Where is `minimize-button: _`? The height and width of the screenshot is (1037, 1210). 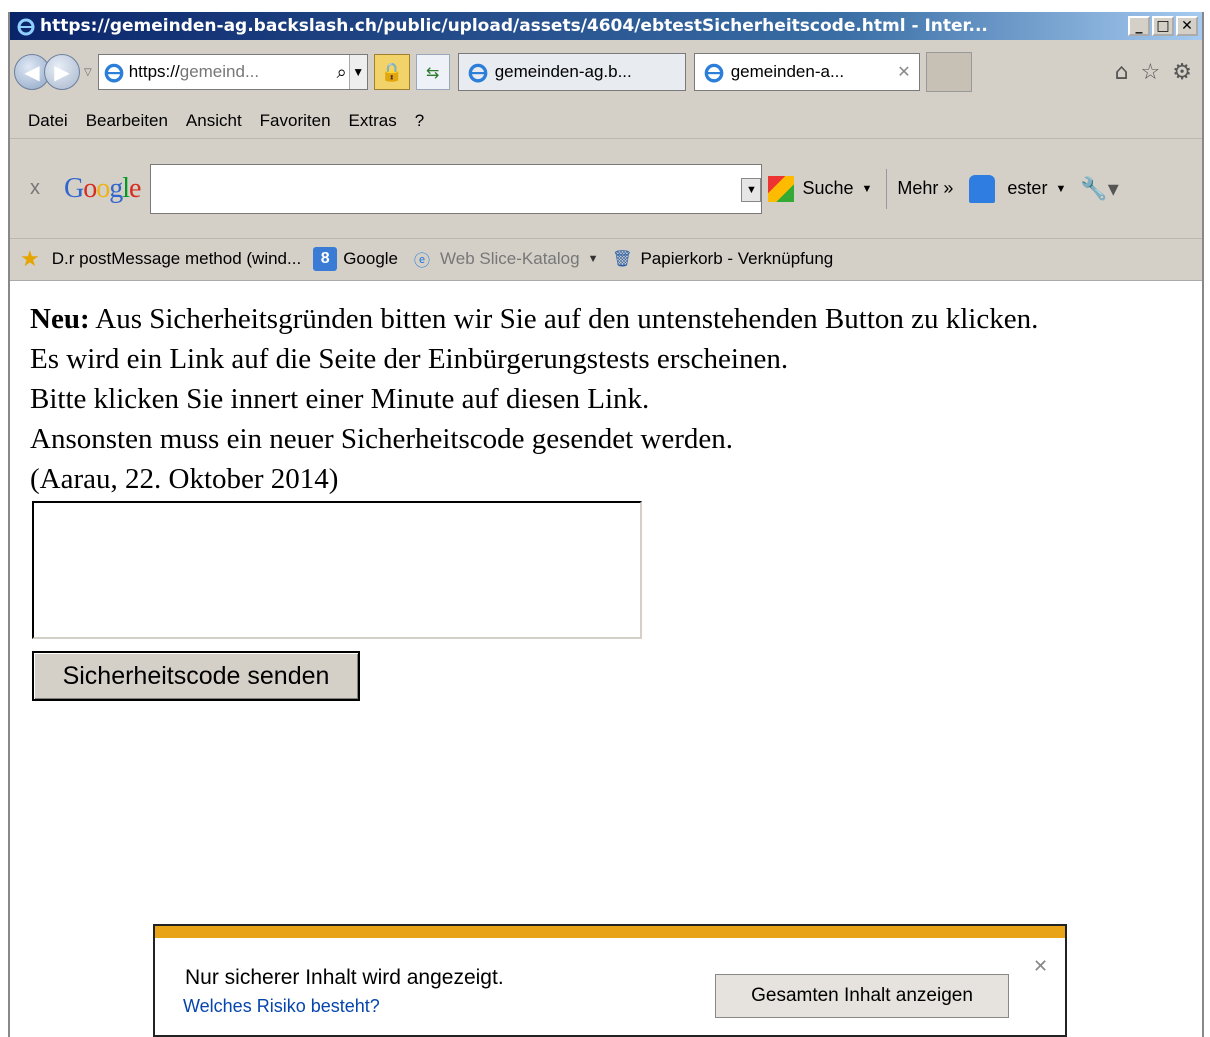 minimize-button: _ is located at coordinates (1139, 26).